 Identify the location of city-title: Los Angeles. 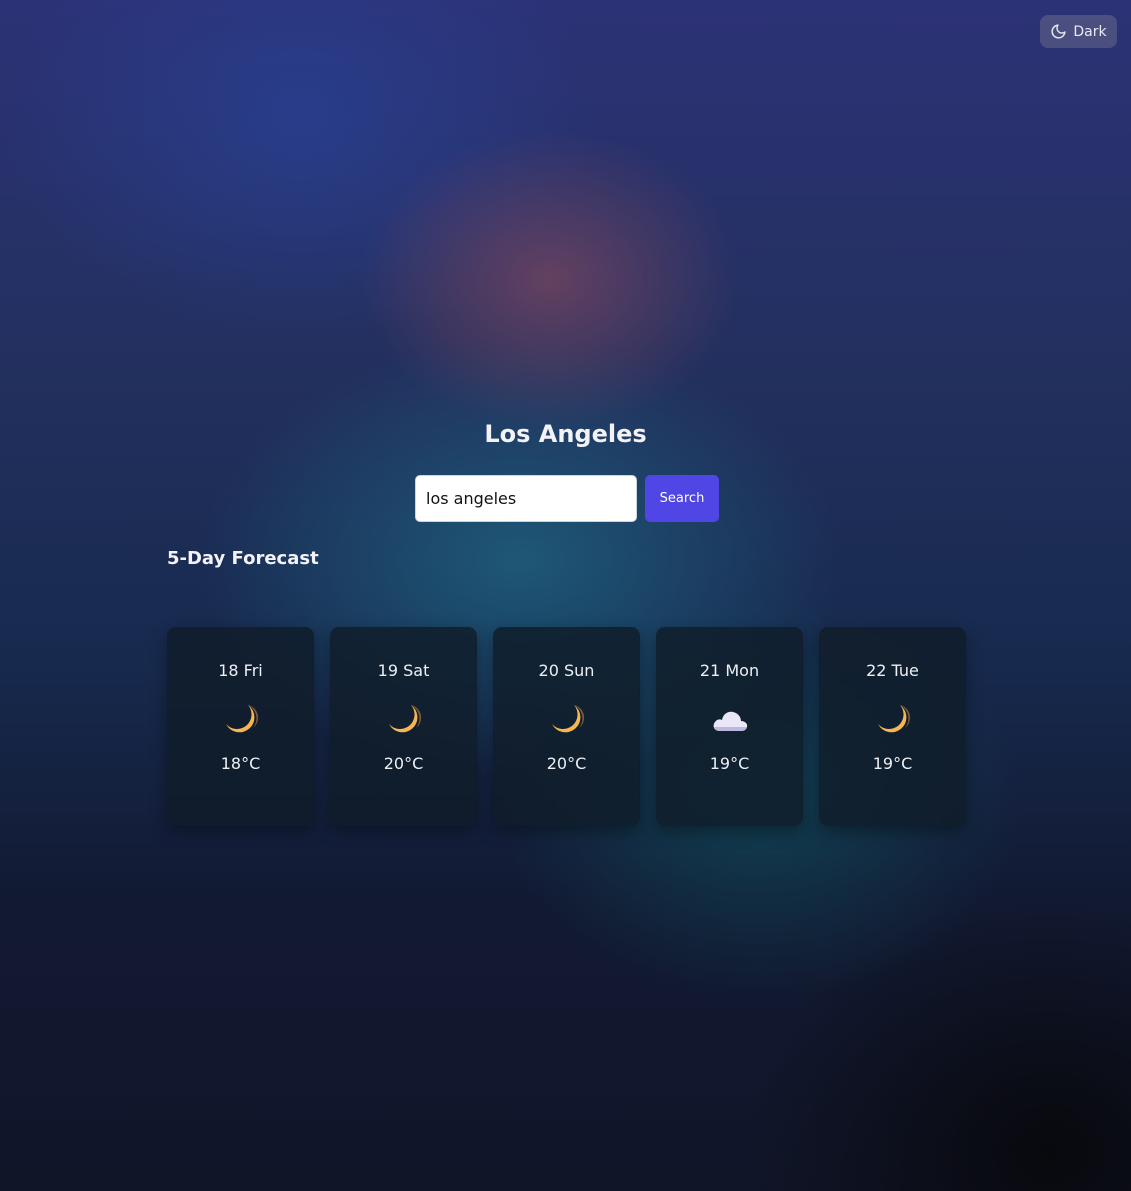
(565, 434).